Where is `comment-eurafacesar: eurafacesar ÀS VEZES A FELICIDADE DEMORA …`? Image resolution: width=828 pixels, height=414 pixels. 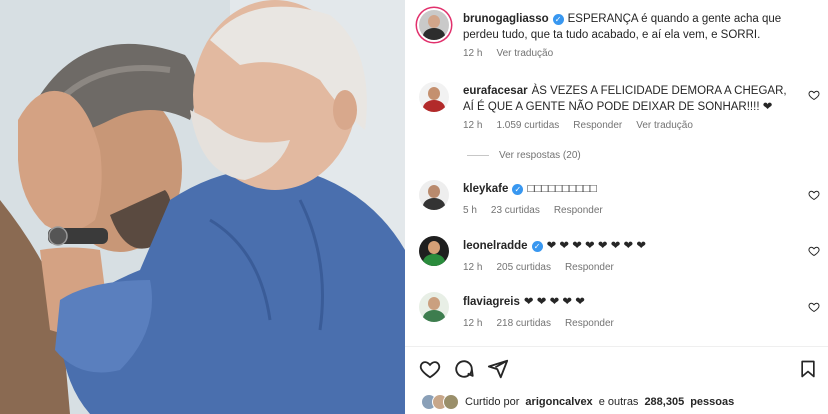
comment-eurafacesar: eurafacesar ÀS VEZES A FELICIDADE DEMORA … is located at coordinates (630, 99).